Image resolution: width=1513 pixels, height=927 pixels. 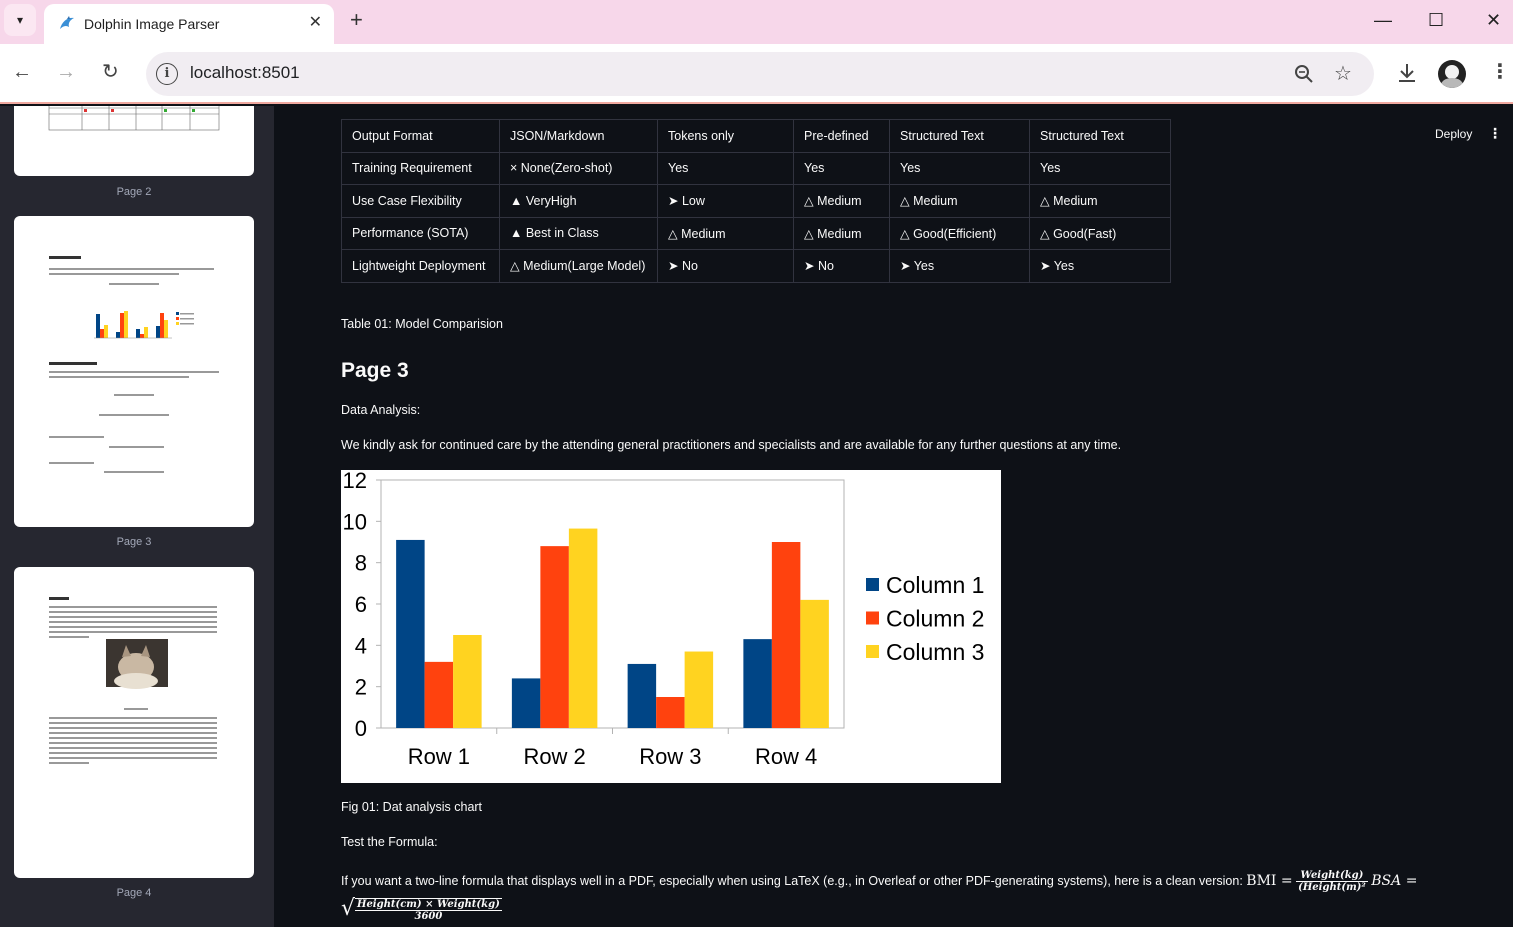 I want to click on page-caption: Page 2, so click(x=134, y=192).